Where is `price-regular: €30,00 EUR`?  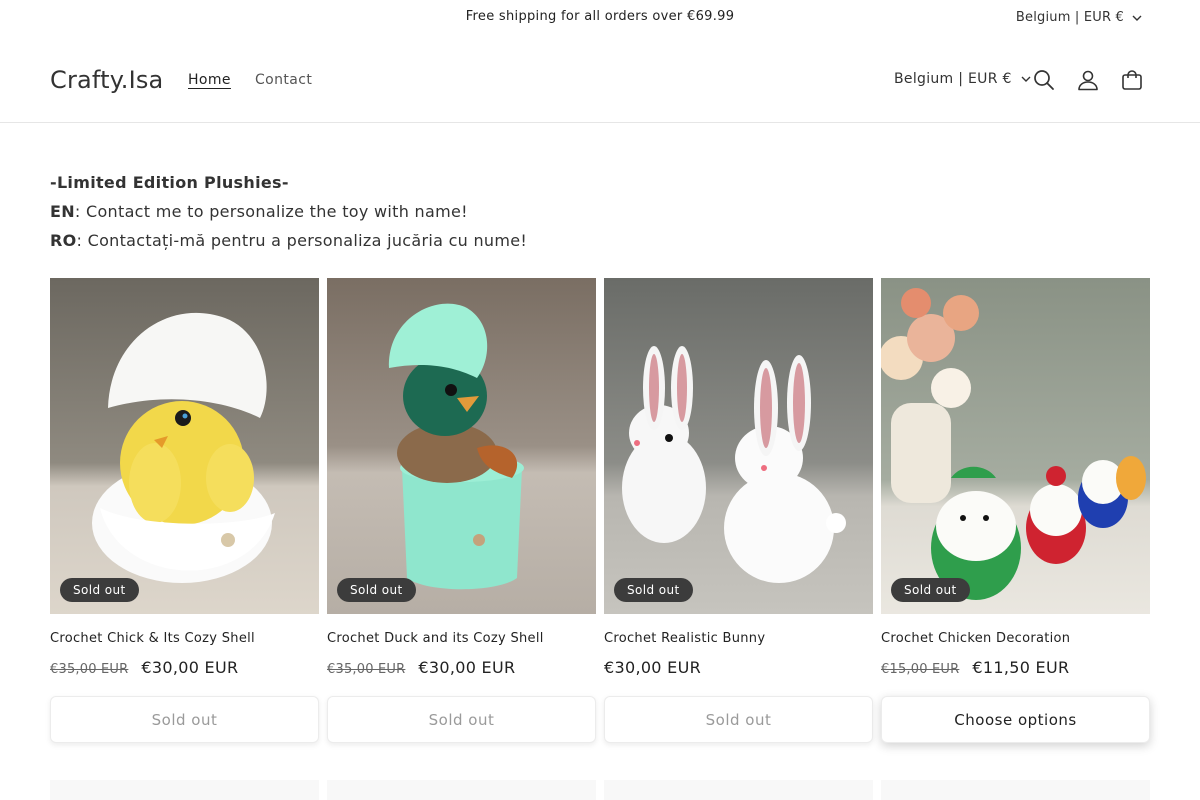 price-regular: €30,00 EUR is located at coordinates (653, 667).